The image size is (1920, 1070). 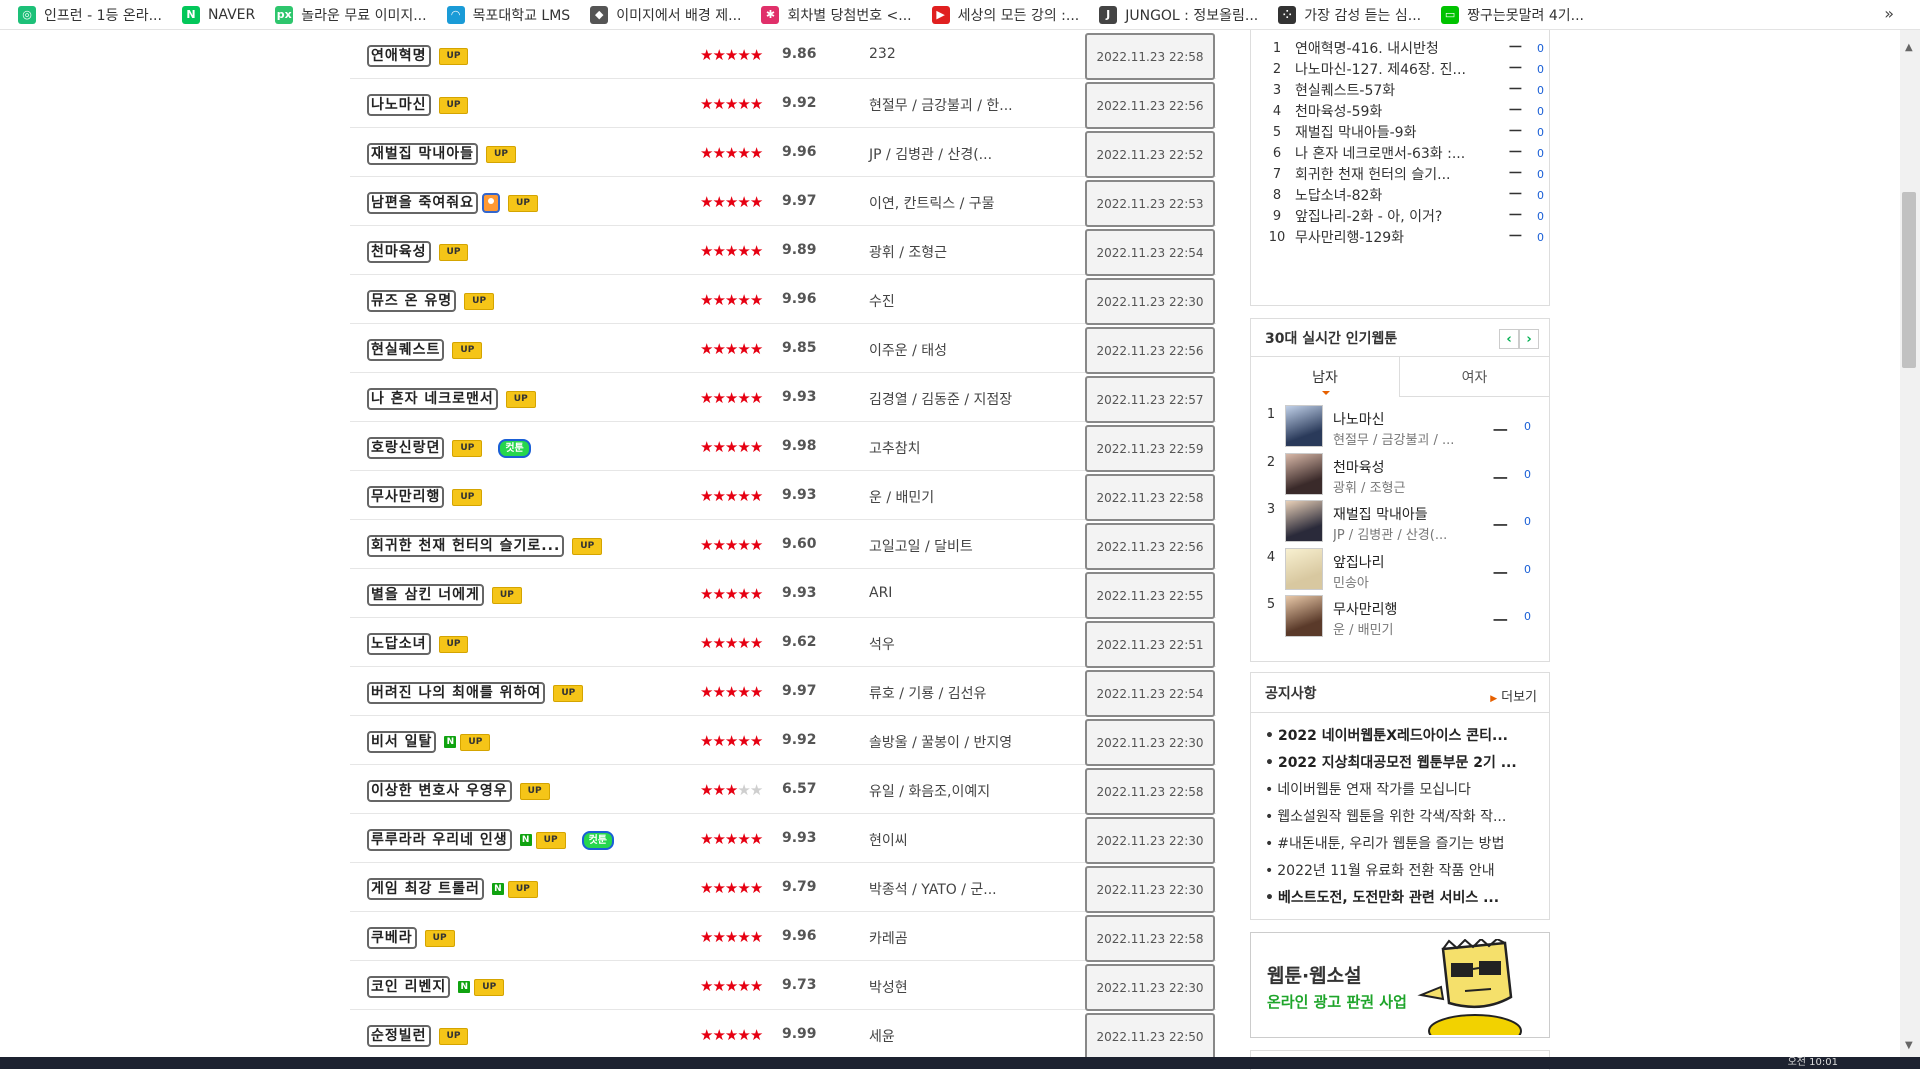 I want to click on webtoon-title-link: 호랑신랑뎐, so click(x=406, y=448).